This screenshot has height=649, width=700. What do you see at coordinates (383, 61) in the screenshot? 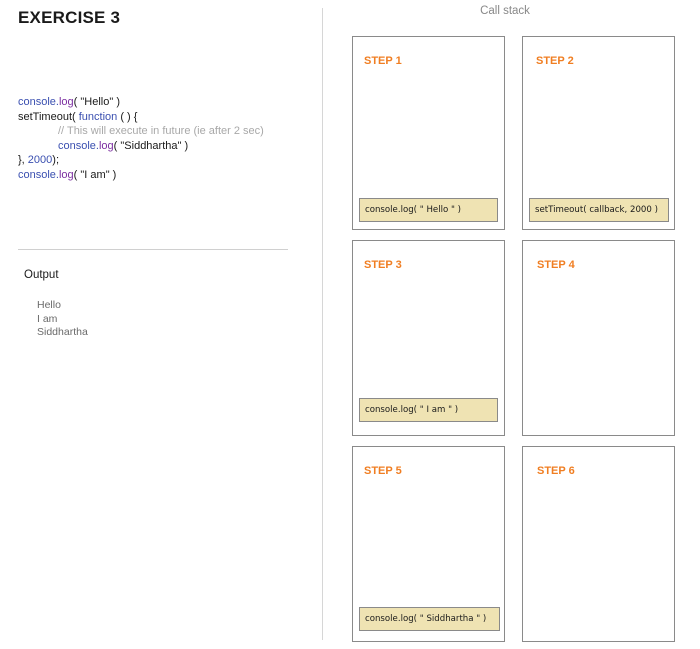
I see `step-label: STEP 1` at bounding box center [383, 61].